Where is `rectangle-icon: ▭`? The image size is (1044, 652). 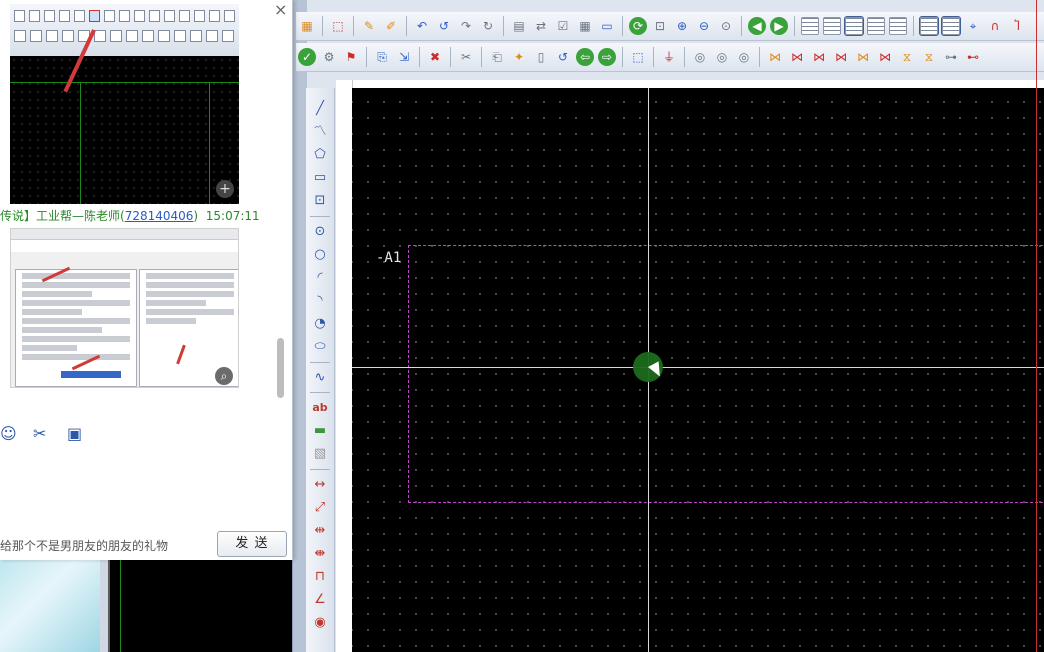
rectangle-icon: ▭ is located at coordinates (320, 178).